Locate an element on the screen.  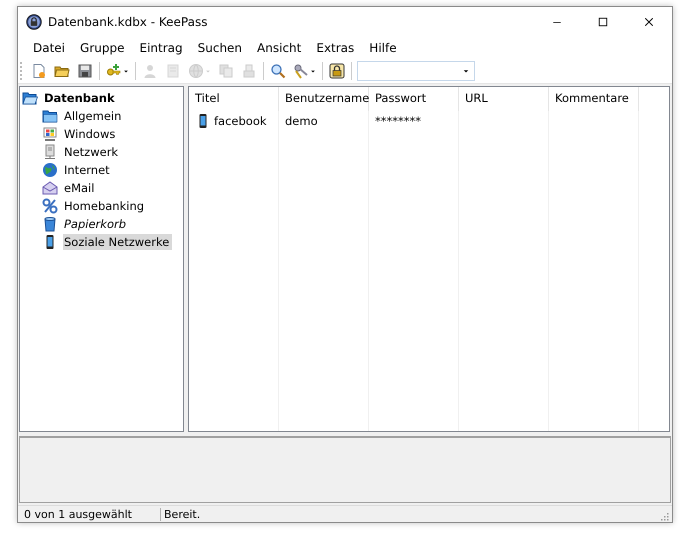
column-header: URL is located at coordinates (504, 99).